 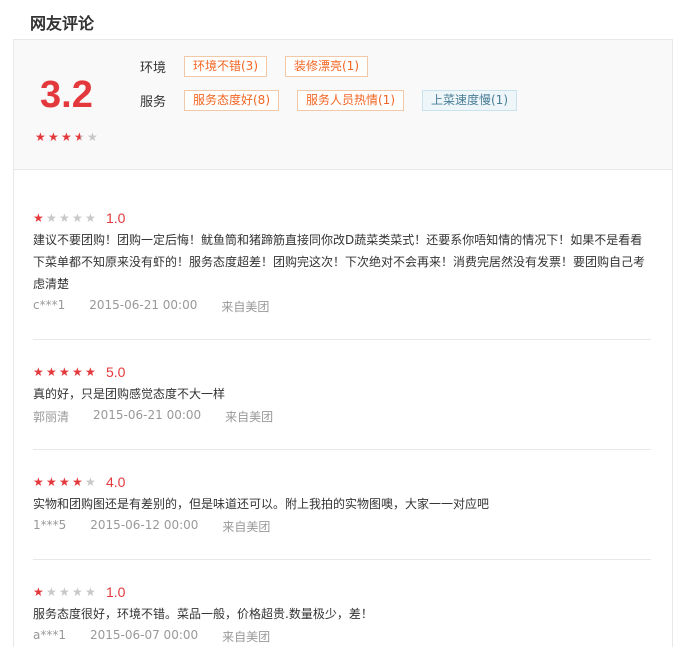 What do you see at coordinates (350, 100) in the screenshot?
I see `tag-staff-friendly: 服务人员热情(1)` at bounding box center [350, 100].